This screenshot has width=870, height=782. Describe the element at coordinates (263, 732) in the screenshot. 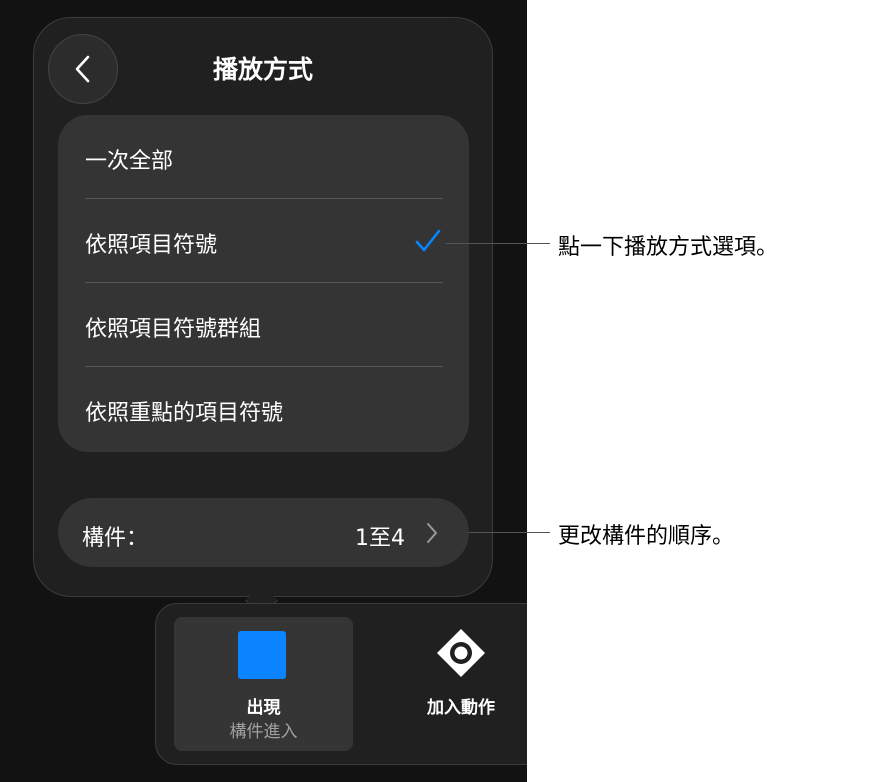

I see `build-effect-subtitle: 構件進入` at that location.